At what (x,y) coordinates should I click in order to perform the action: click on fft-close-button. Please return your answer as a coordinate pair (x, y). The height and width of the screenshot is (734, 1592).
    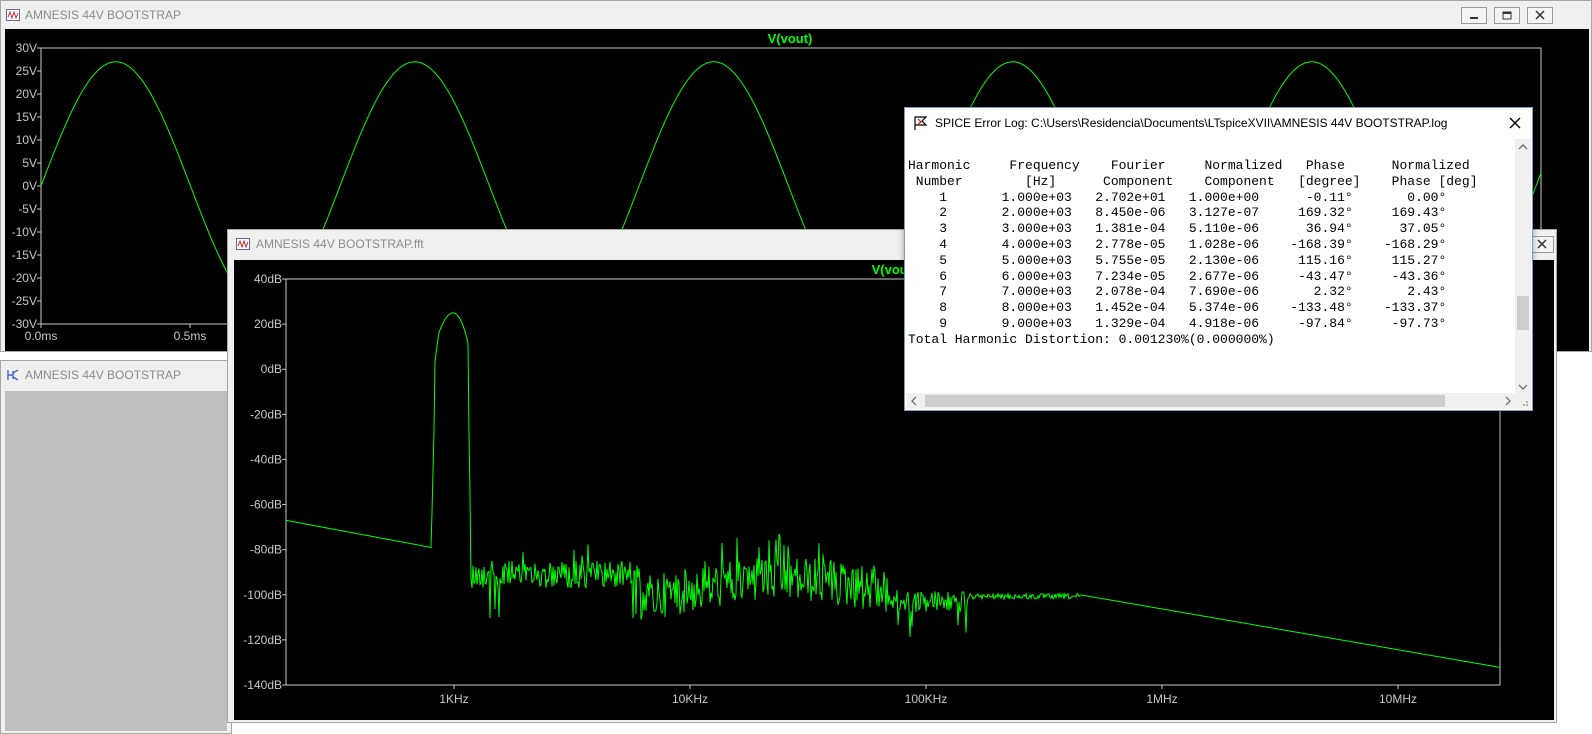
    Looking at the image, I should click on (1542, 244).